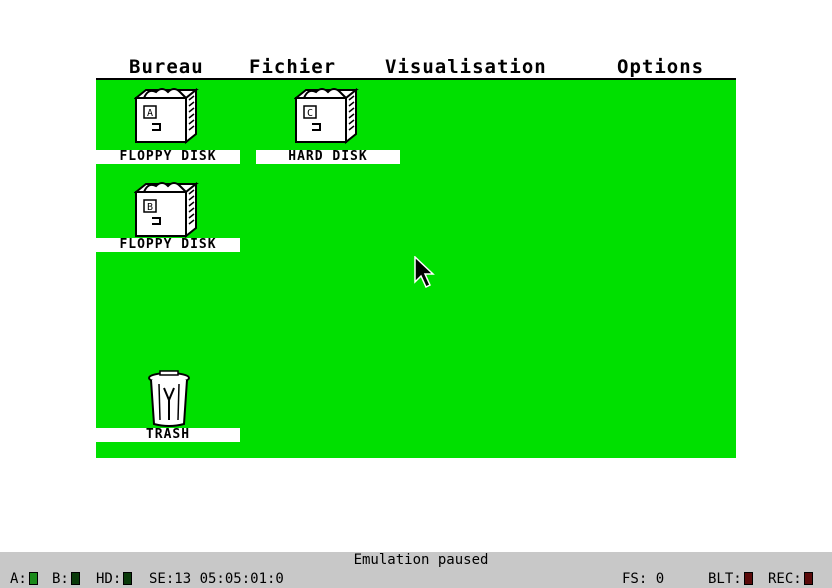 This screenshot has width=832, height=588. Describe the element at coordinates (166, 67) in the screenshot. I see `menu-bureau: Bureau` at that location.